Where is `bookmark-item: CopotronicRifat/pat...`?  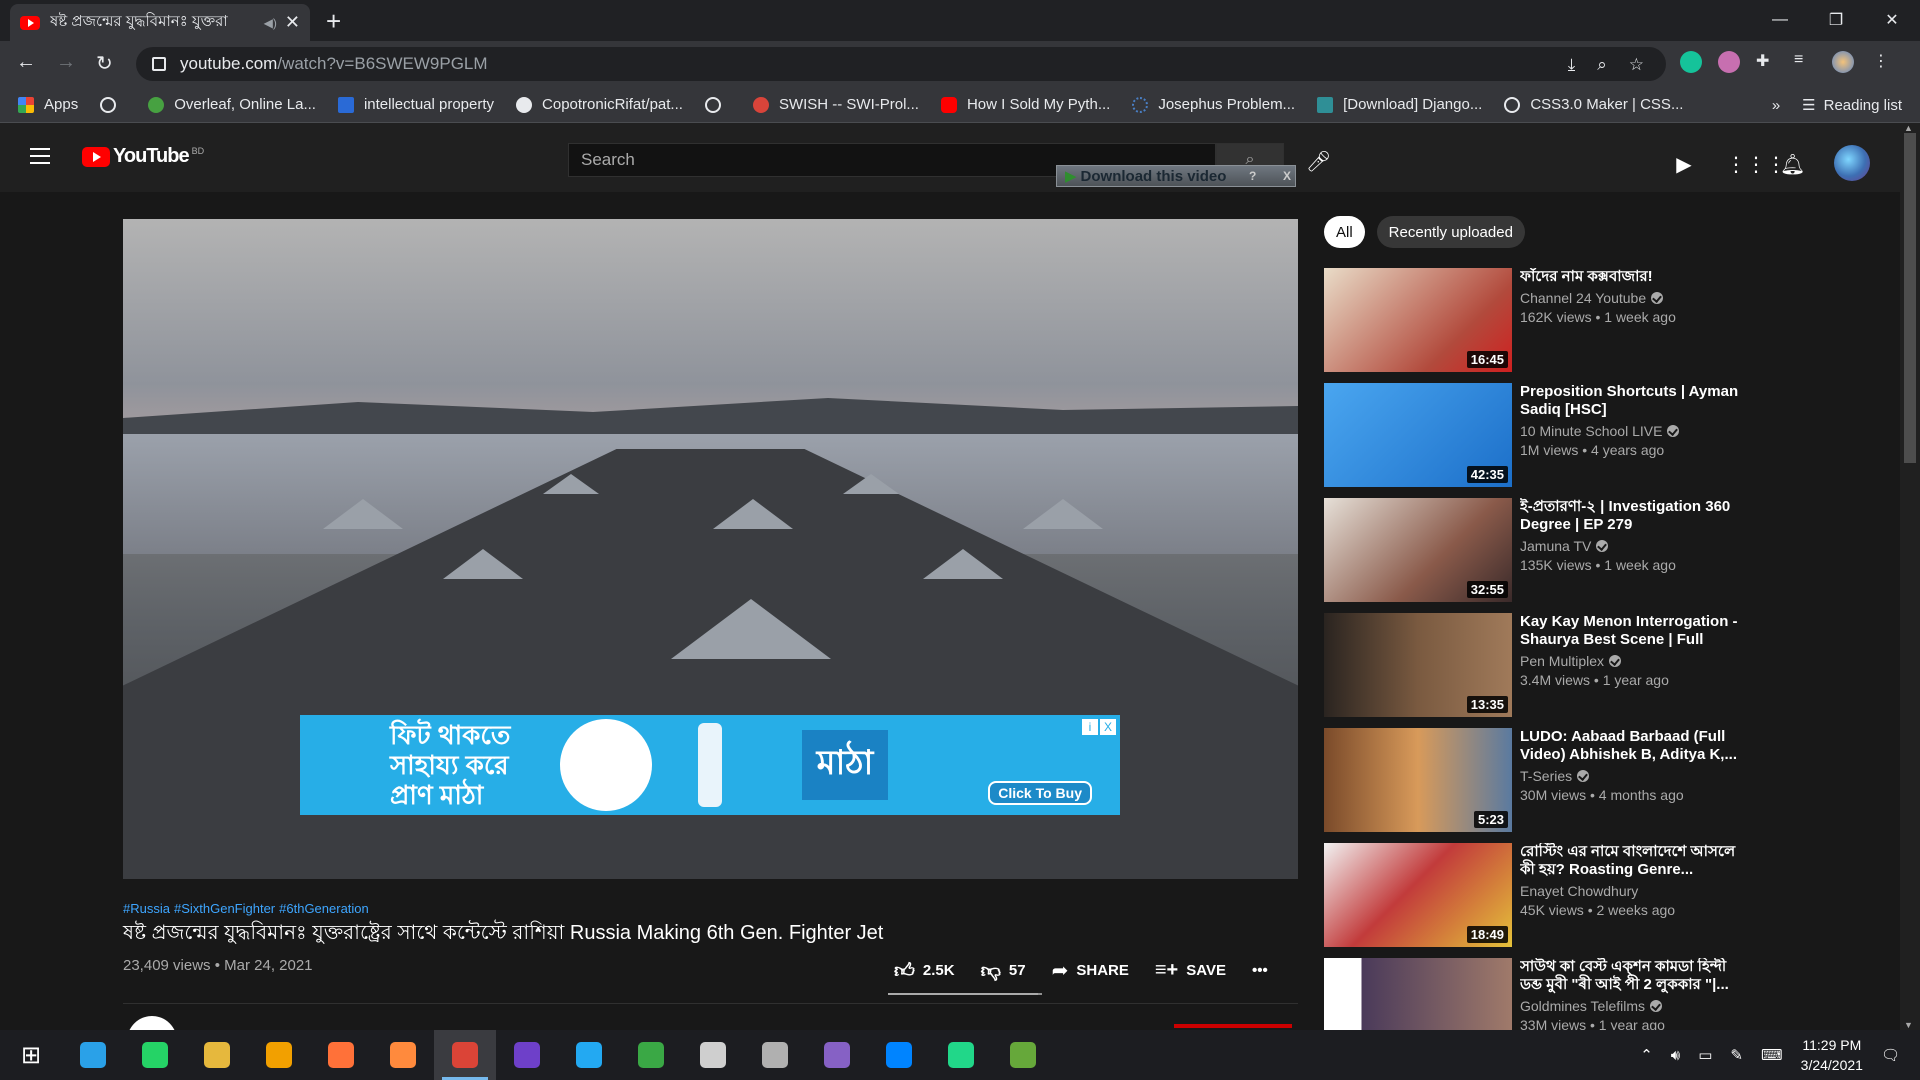
bookmark-item: CopotronicRifat/pat... is located at coordinates (599, 104).